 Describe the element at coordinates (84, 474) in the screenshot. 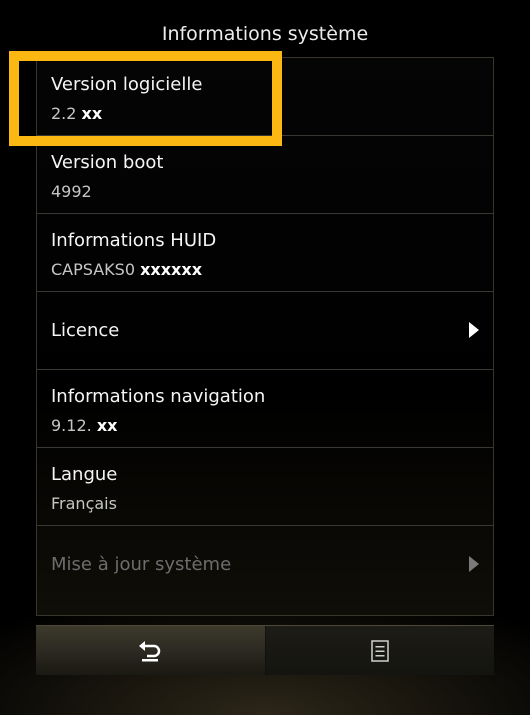

I see `item-label: Langue` at that location.